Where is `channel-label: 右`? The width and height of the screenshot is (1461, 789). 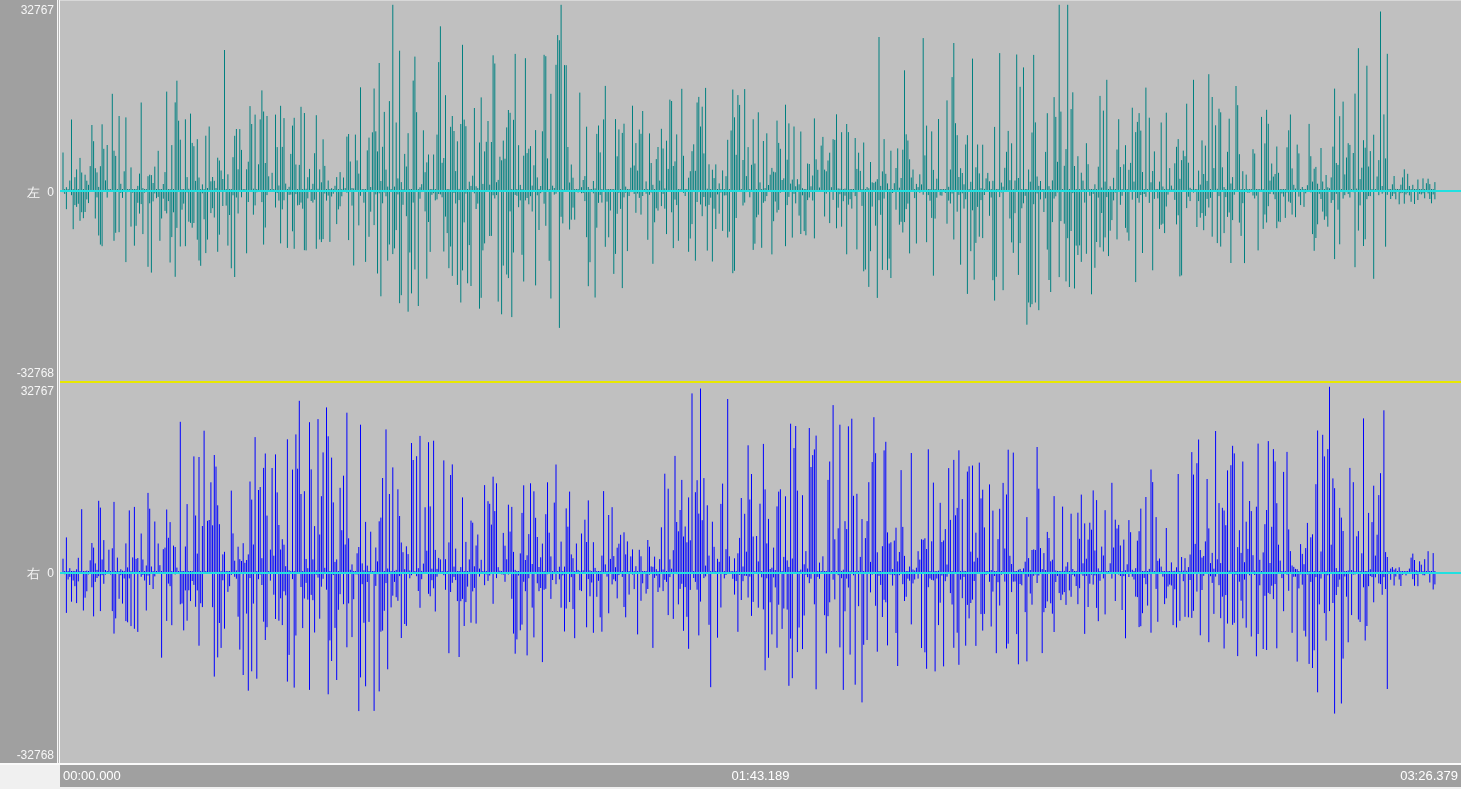
channel-label: 右 is located at coordinates (34, 573).